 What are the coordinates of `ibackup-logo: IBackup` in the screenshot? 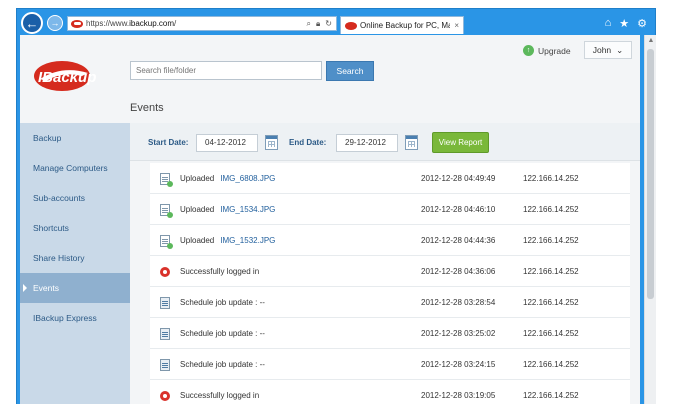 It's located at (78, 76).